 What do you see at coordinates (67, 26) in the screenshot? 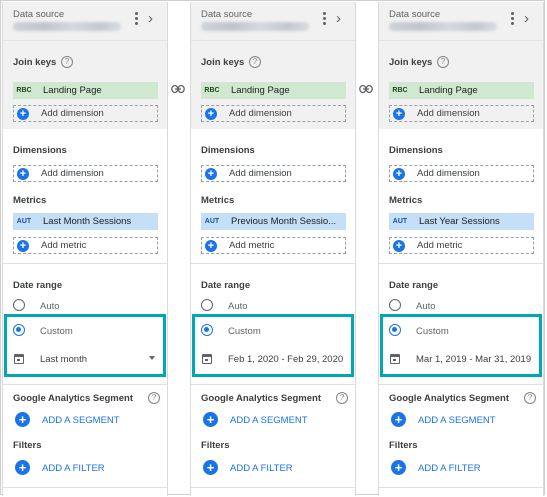
I see `datasource-name-blurred` at bounding box center [67, 26].